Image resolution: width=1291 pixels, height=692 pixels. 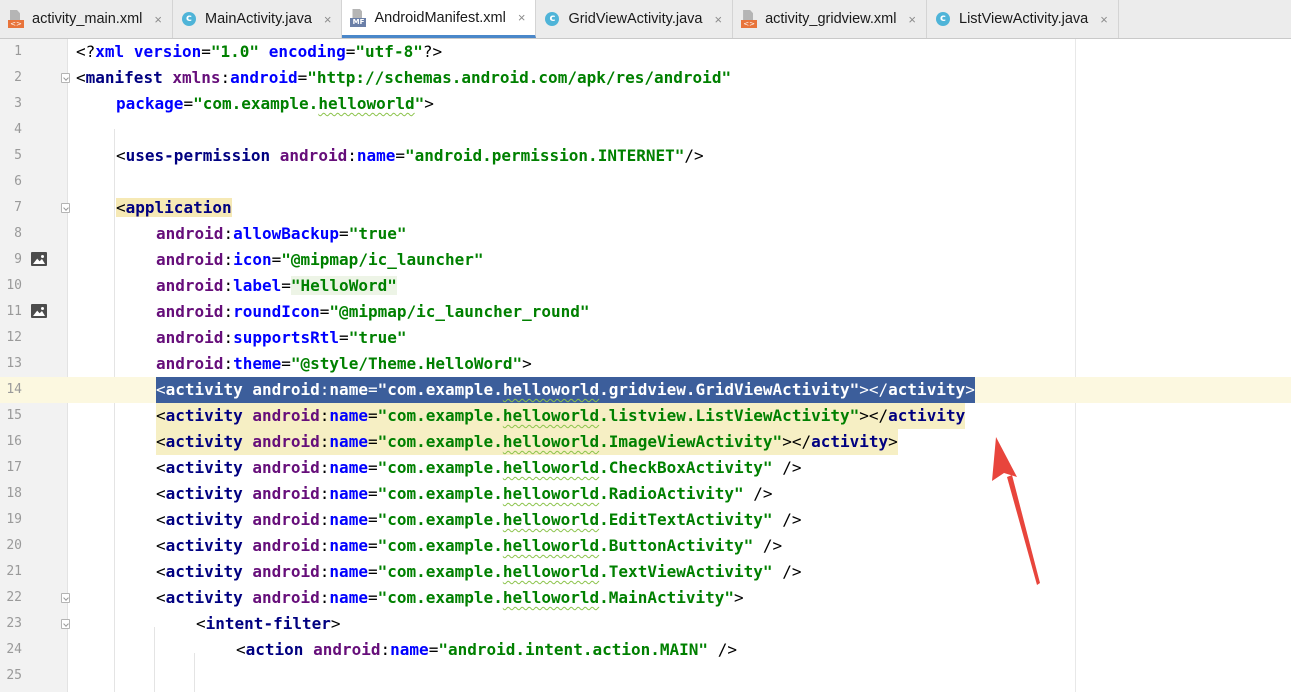 I want to click on line-code: android:supportsRtl="true", so click(x=281, y=337).